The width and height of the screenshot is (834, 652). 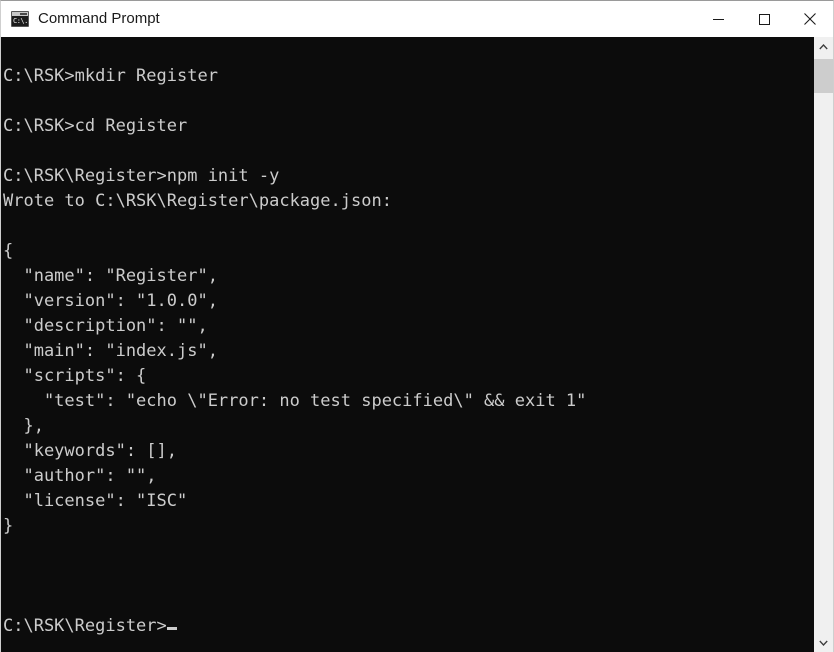 I want to click on console-line: "keywords": [],, so click(x=90, y=451).